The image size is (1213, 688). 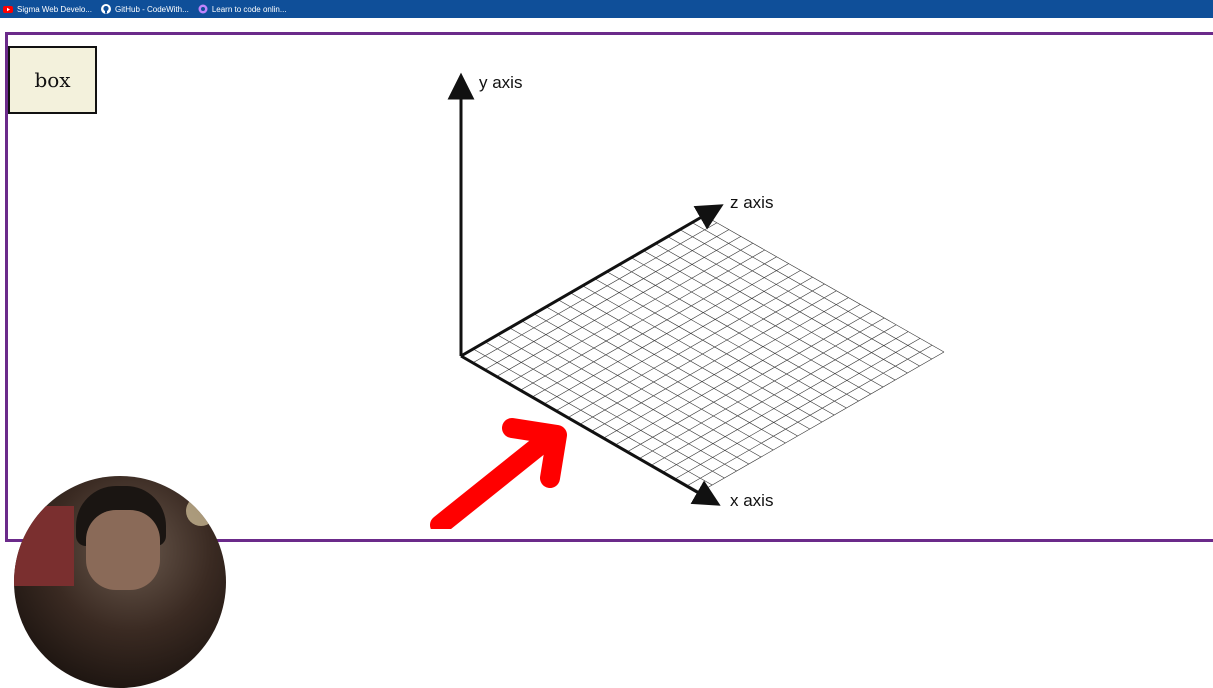 What do you see at coordinates (120, 582) in the screenshot?
I see `webcam-avatar` at bounding box center [120, 582].